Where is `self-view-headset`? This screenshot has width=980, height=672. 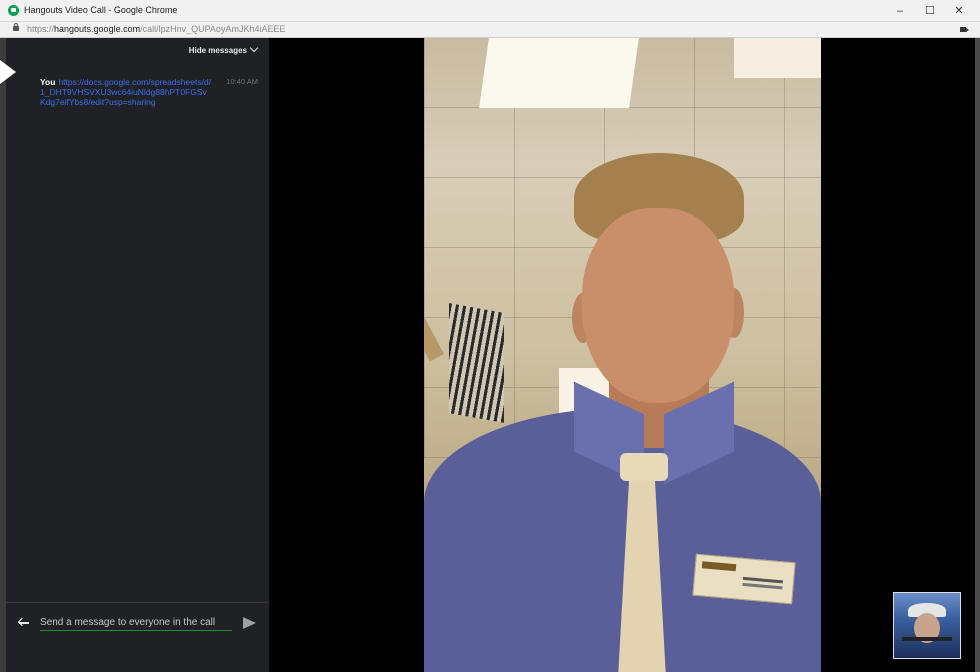 self-view-headset is located at coordinates (927, 639).